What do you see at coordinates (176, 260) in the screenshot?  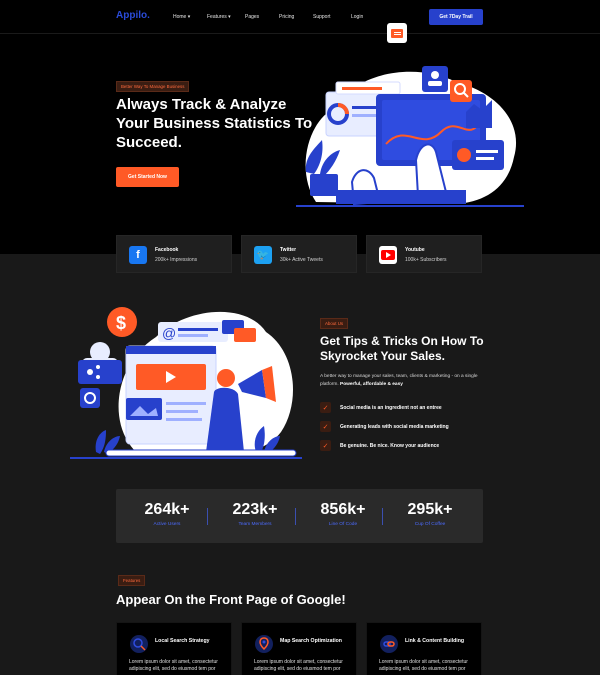 I see `social-stat: 200k+ Impressions` at bounding box center [176, 260].